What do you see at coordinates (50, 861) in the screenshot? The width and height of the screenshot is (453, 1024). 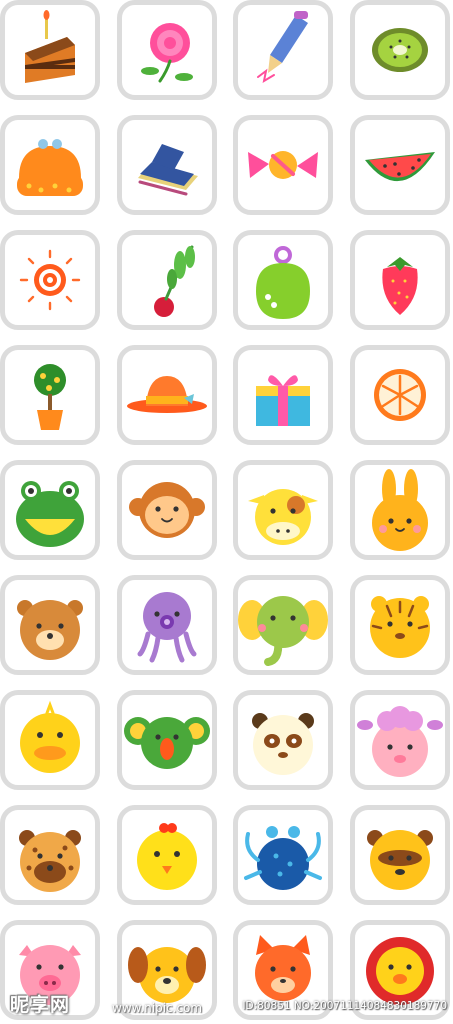 I see `leopard-icon` at bounding box center [50, 861].